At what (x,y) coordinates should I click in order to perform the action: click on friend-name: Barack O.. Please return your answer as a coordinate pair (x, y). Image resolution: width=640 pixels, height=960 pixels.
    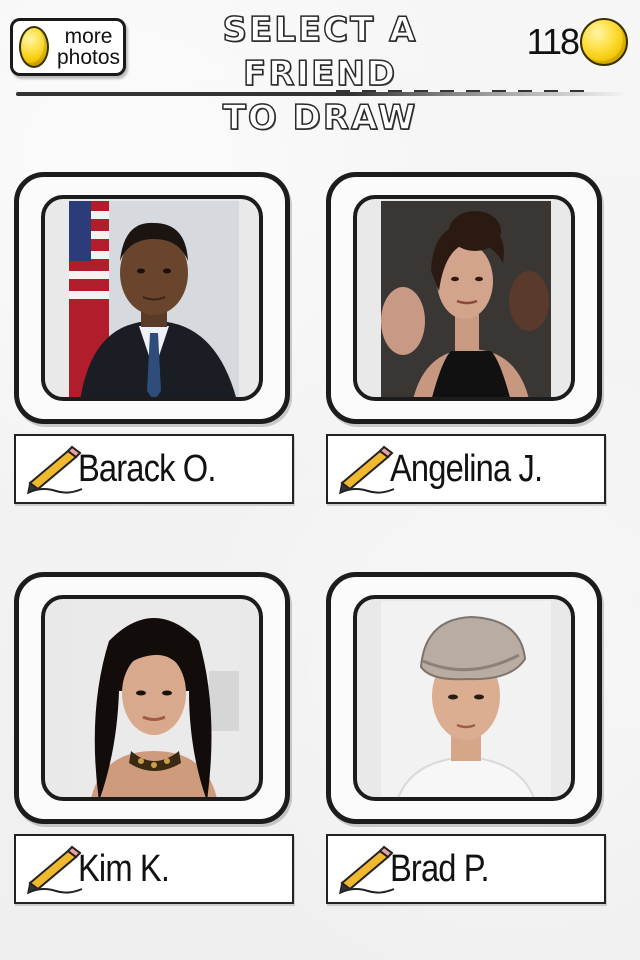
    Looking at the image, I should click on (147, 468).